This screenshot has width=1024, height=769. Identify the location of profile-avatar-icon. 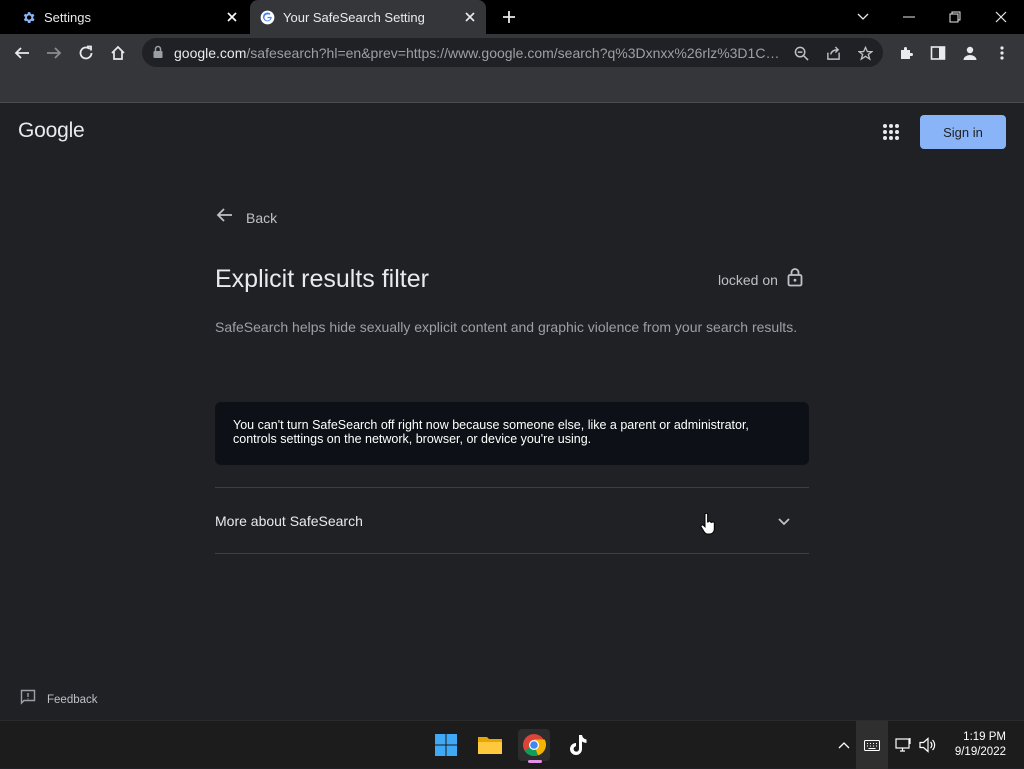
(970, 53).